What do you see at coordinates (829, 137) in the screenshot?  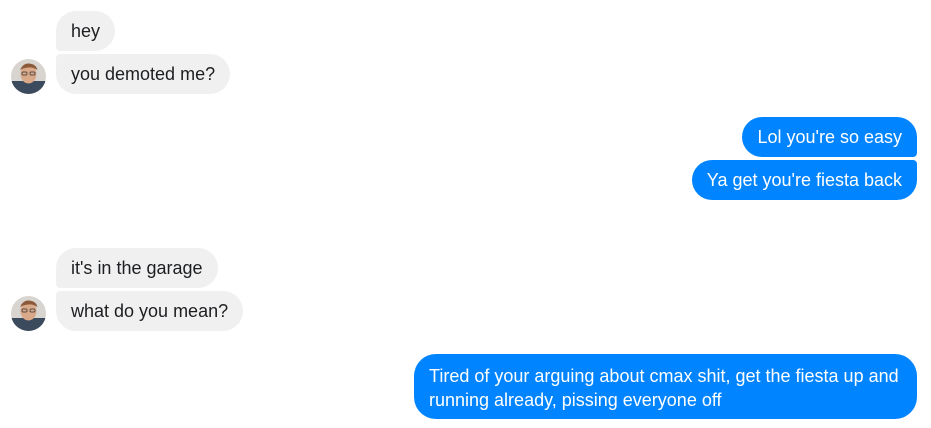 I see `outgoing-message: Lol you're so easy` at bounding box center [829, 137].